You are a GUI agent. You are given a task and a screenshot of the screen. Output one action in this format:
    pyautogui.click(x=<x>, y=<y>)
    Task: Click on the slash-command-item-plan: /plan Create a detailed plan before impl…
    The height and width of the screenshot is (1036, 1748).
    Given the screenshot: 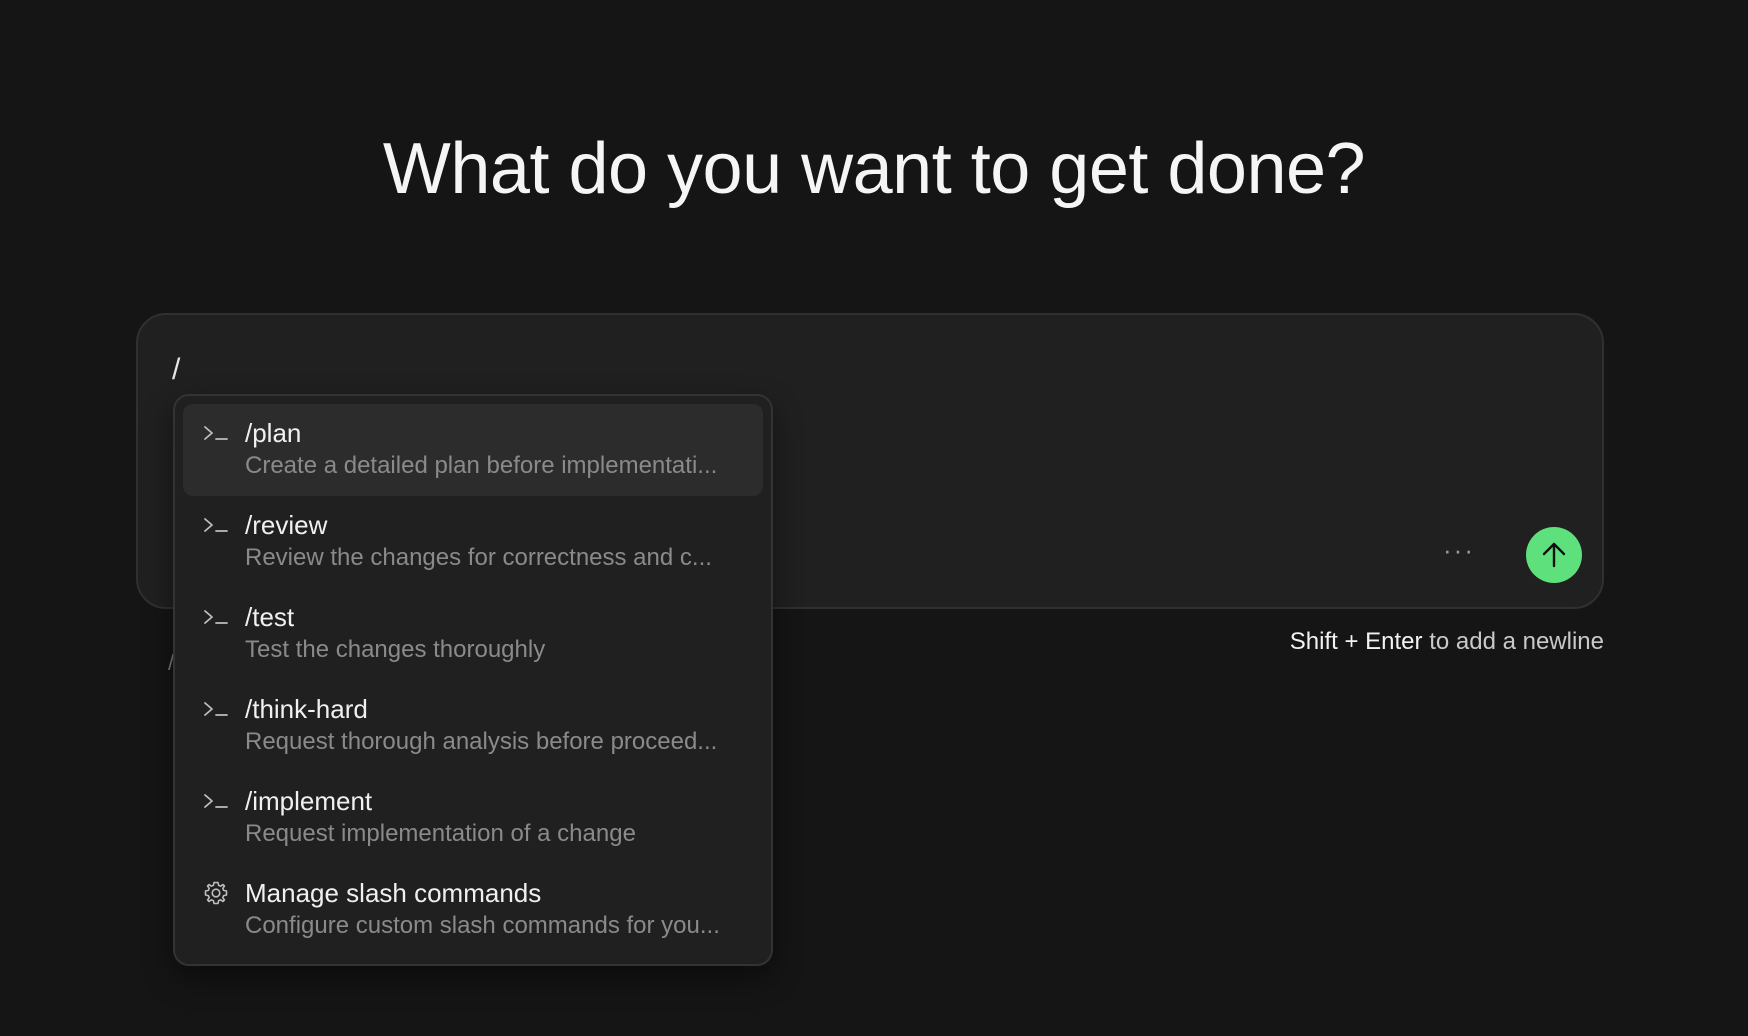 What is the action you would take?
    pyautogui.click(x=473, y=450)
    